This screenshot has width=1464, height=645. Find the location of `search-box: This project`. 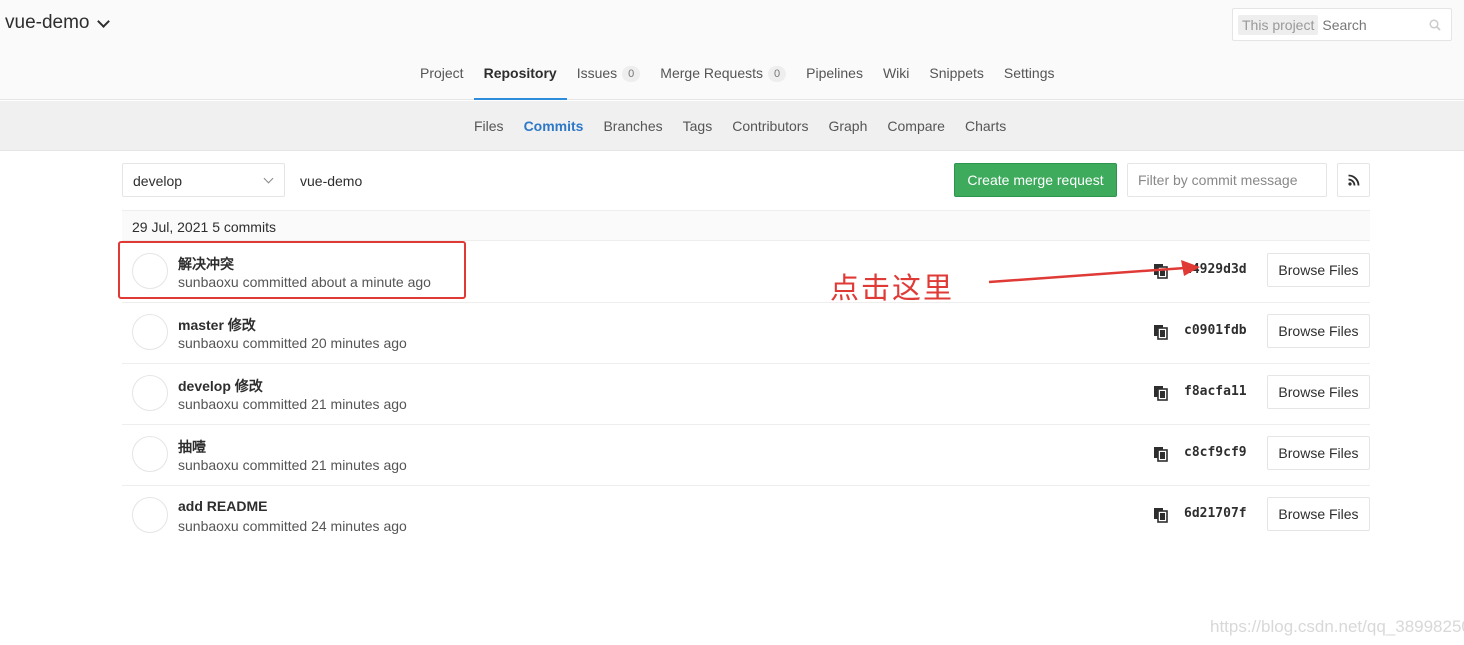

search-box: This project is located at coordinates (1342, 24).